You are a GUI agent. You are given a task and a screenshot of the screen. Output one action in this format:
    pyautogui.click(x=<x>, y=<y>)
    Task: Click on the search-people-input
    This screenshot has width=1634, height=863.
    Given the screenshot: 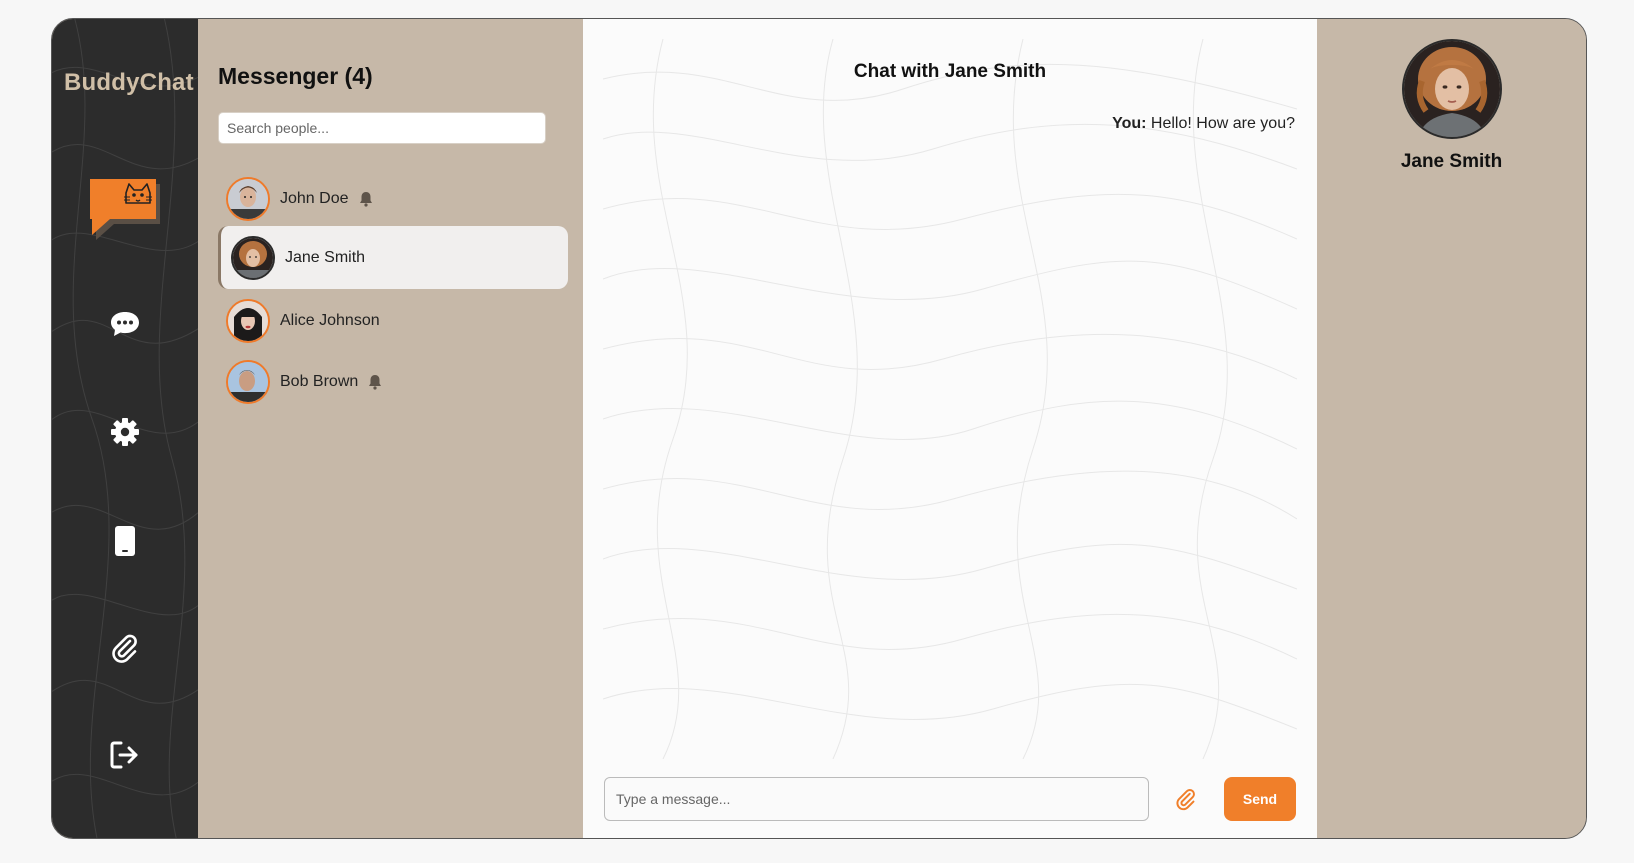 What is the action you would take?
    pyautogui.click(x=382, y=128)
    